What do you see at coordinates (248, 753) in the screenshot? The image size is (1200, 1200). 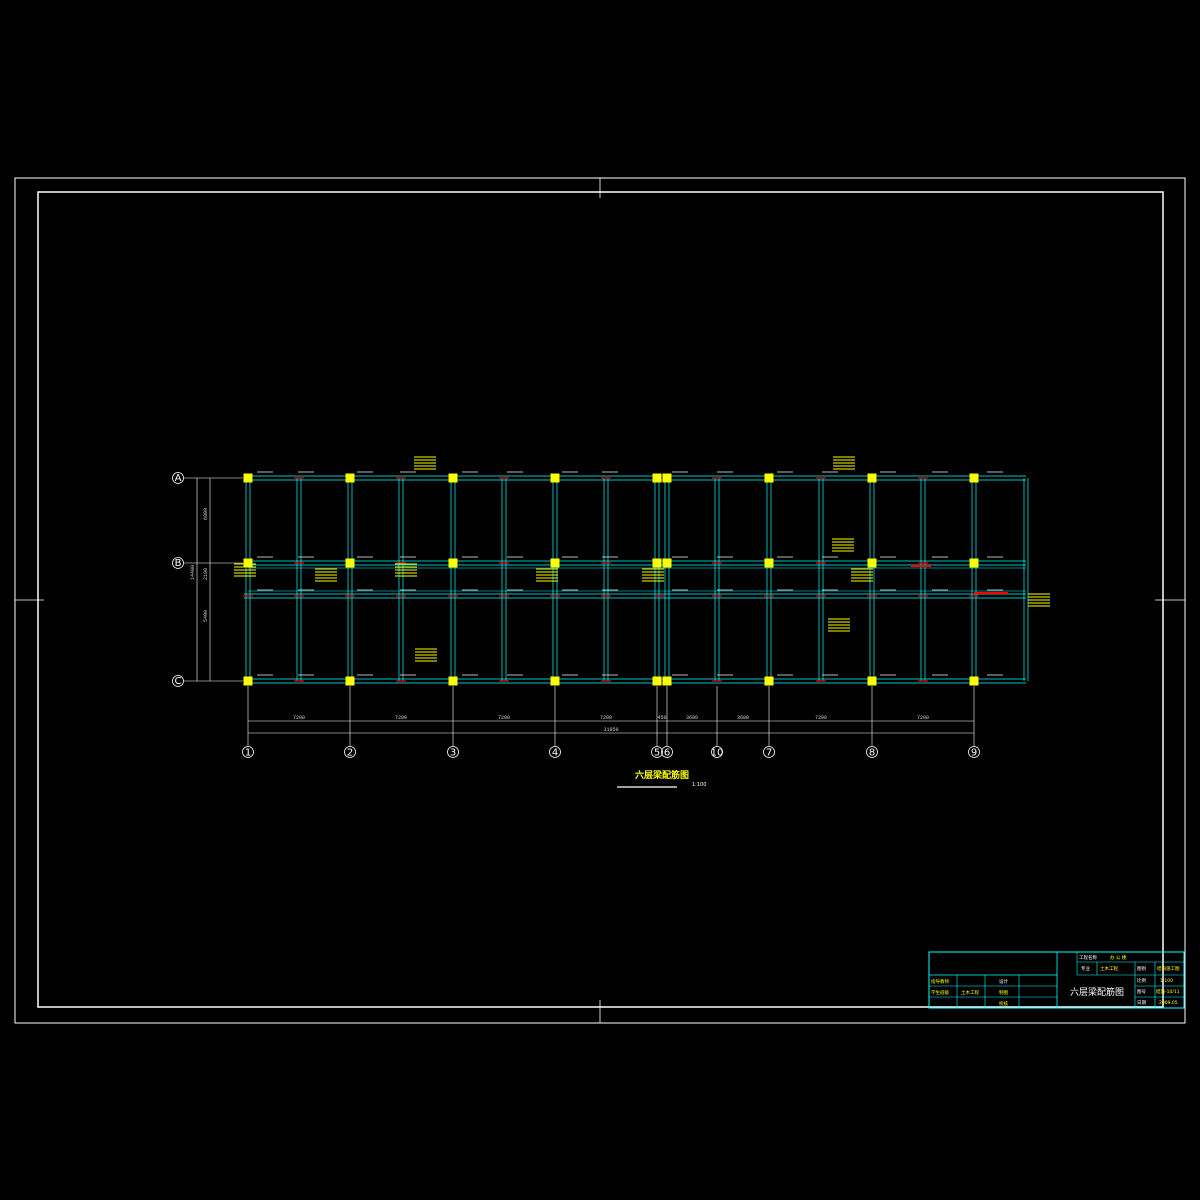 I see `axis-label-column: 1` at bounding box center [248, 753].